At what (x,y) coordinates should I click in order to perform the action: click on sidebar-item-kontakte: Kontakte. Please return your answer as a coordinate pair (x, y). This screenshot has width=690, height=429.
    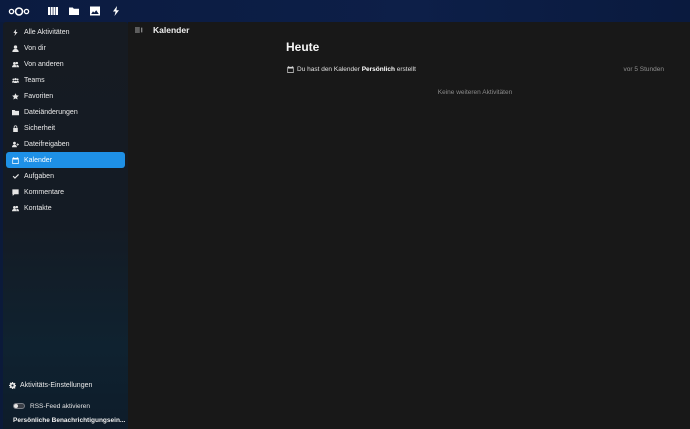
    Looking at the image, I should click on (65, 208).